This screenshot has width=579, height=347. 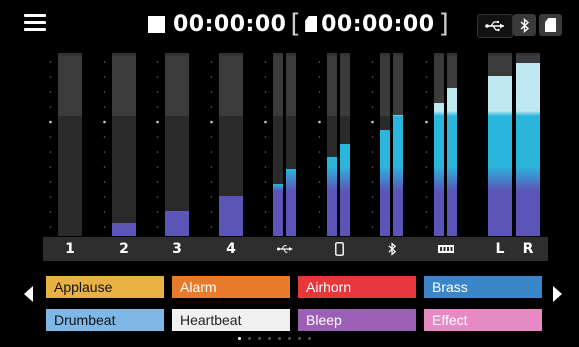 I want to click on meter-phone-left, so click(x=332, y=146).